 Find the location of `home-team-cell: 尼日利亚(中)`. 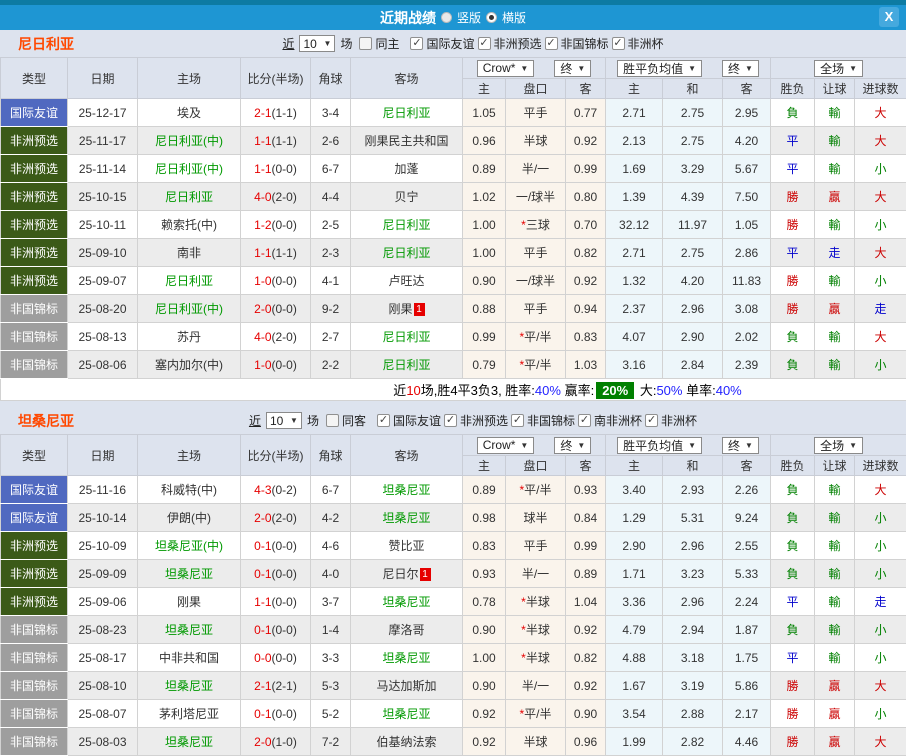

home-team-cell: 尼日利亚(中) is located at coordinates (189, 309).